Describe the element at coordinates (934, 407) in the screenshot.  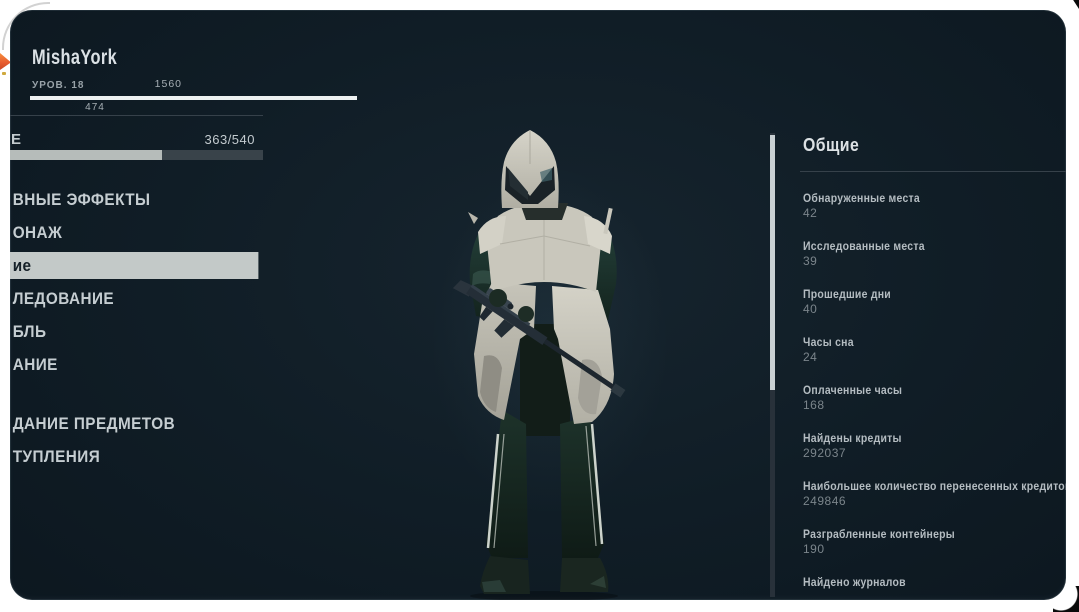
I see `stat-row: Оплаченные часы 168` at that location.